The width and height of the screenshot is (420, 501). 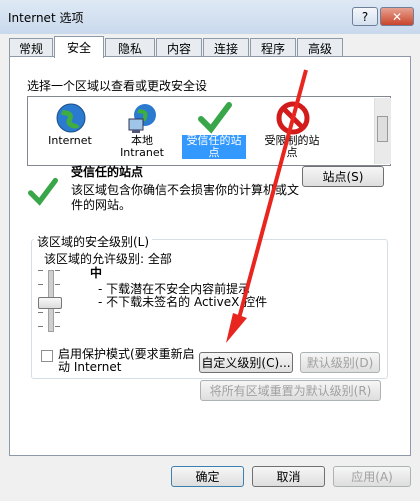 I want to click on tab-security: 安全, so click(x=79, y=47).